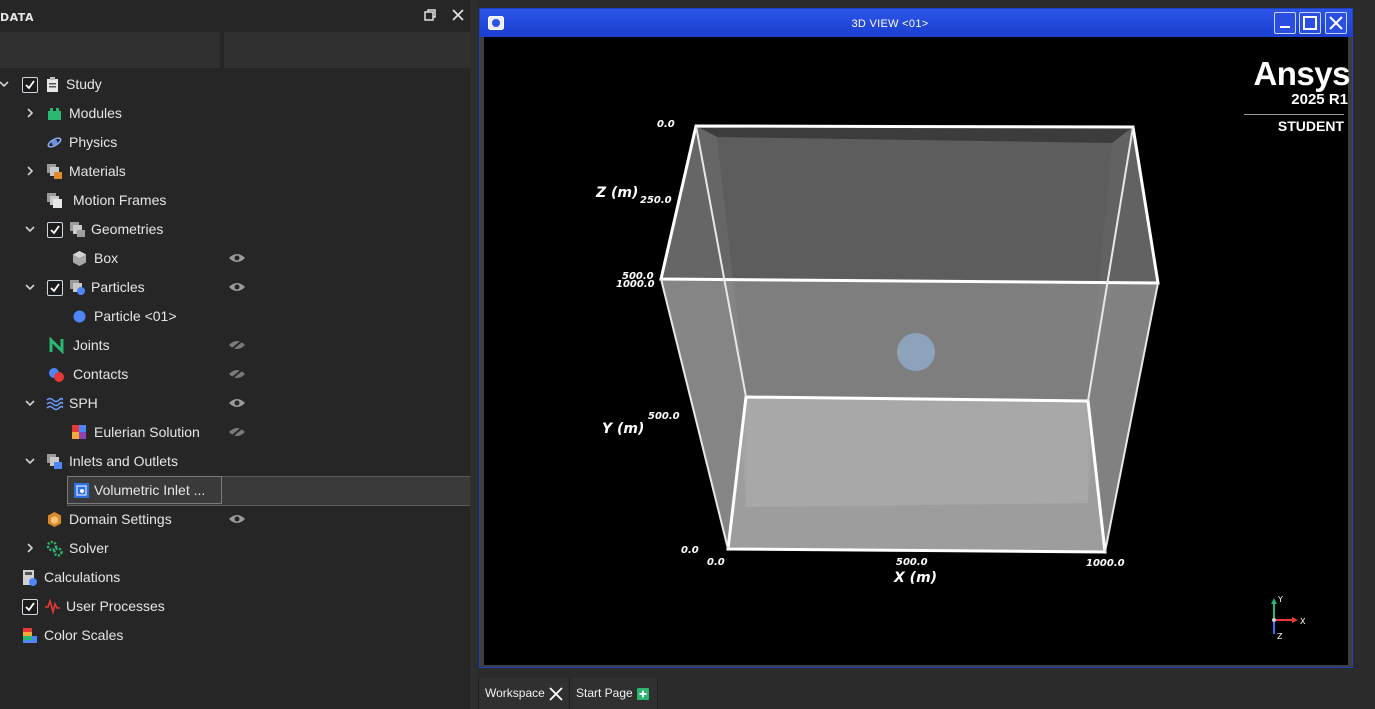 The height and width of the screenshot is (709, 1375). I want to click on calculator-icon, so click(30, 578).